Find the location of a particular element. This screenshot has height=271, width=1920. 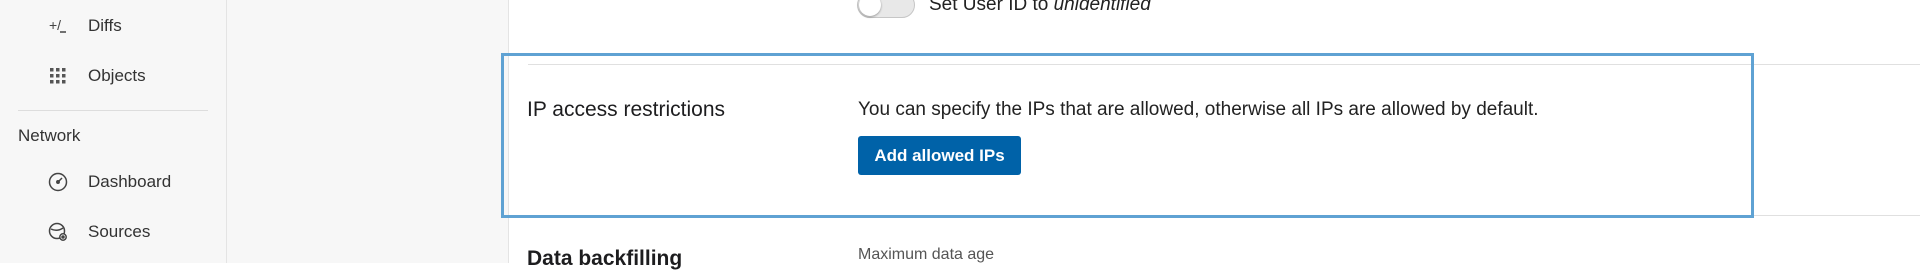

data-backfilling-title: Data backfilling is located at coordinates (605, 258).